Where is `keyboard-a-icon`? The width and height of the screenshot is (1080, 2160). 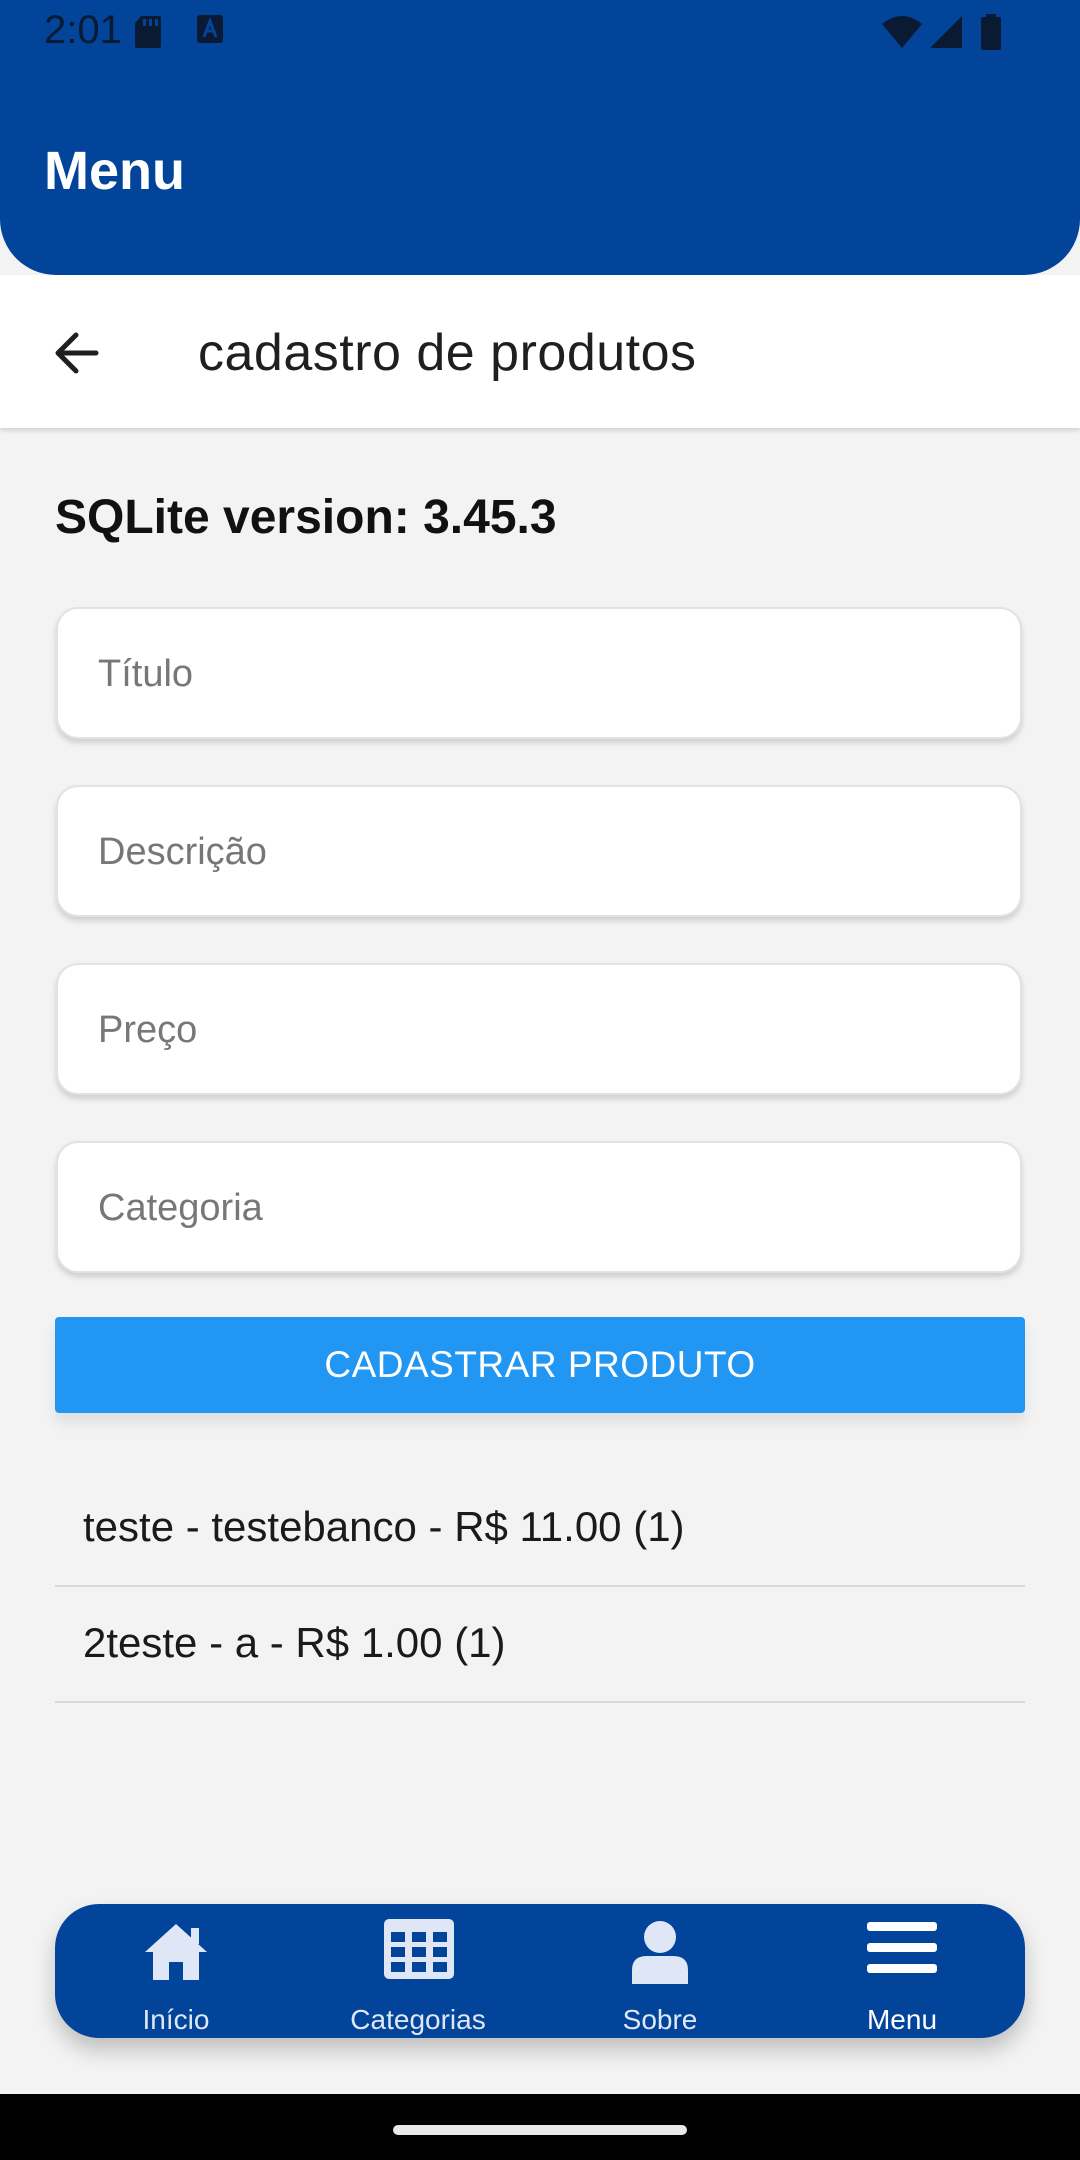 keyboard-a-icon is located at coordinates (210, 29).